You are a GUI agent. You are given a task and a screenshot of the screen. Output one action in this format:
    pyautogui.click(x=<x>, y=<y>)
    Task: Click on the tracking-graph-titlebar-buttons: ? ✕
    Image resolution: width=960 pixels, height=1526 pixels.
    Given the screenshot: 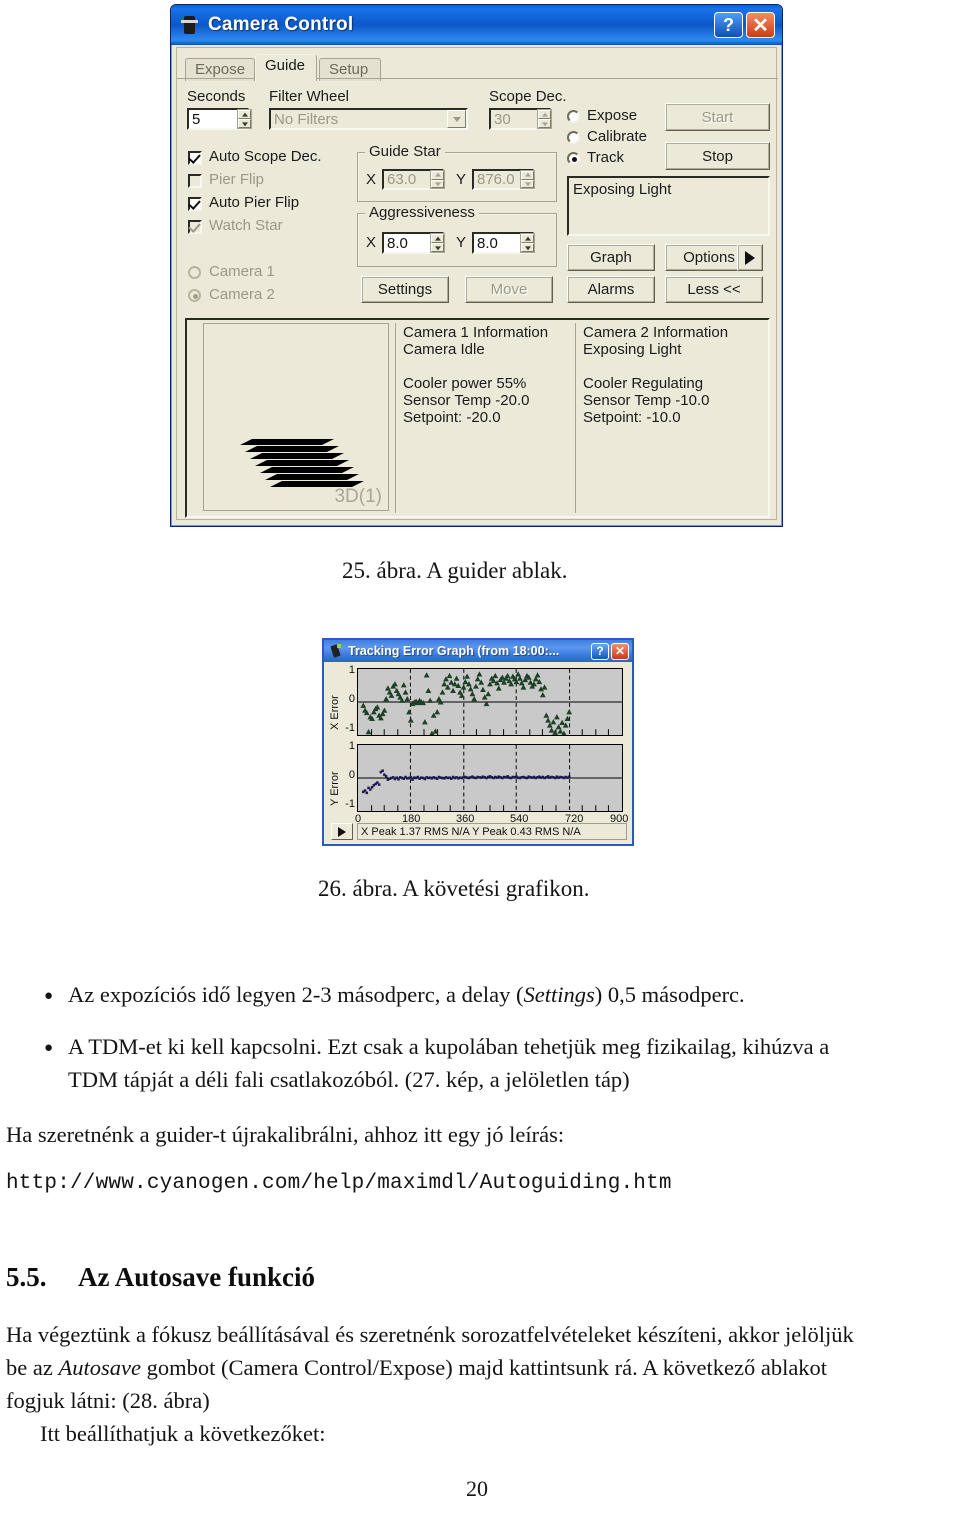 What is the action you would take?
    pyautogui.click(x=610, y=651)
    